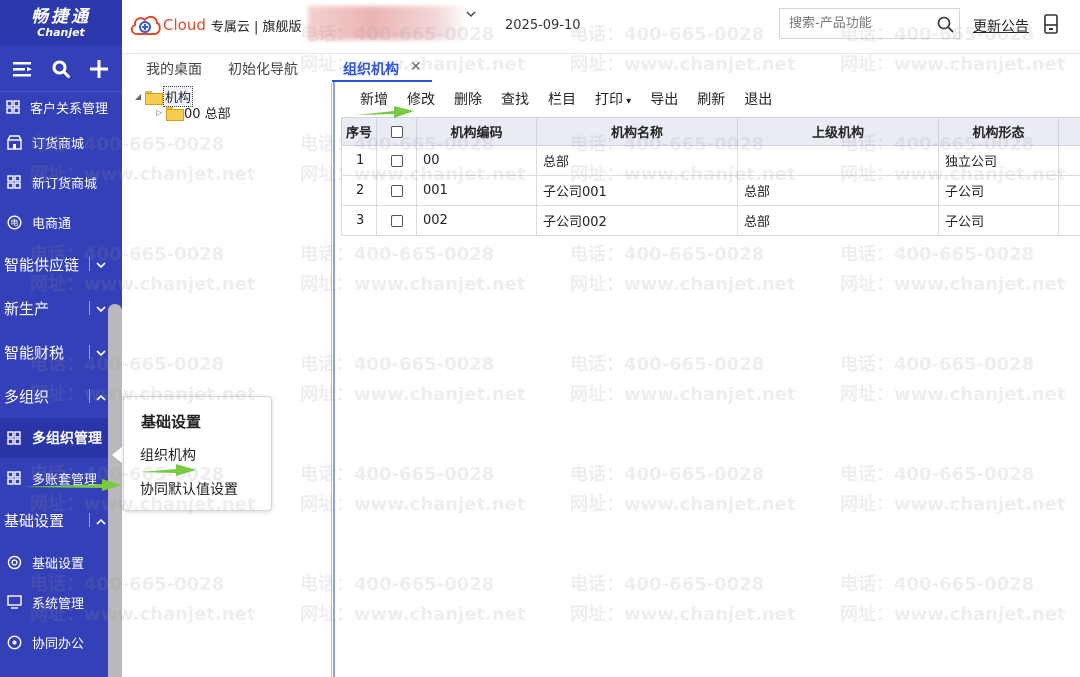 This screenshot has width=1080, height=677. What do you see at coordinates (371, 69) in the screenshot?
I see `tab-org-structure: 组织机构` at bounding box center [371, 69].